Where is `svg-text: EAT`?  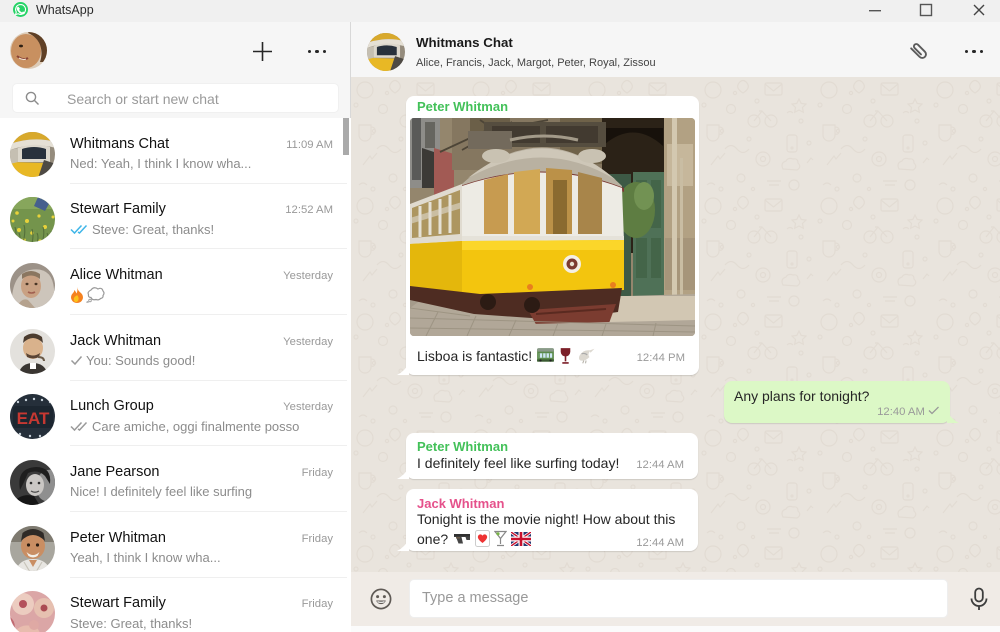
svg-text: EAT is located at coordinates (33, 418).